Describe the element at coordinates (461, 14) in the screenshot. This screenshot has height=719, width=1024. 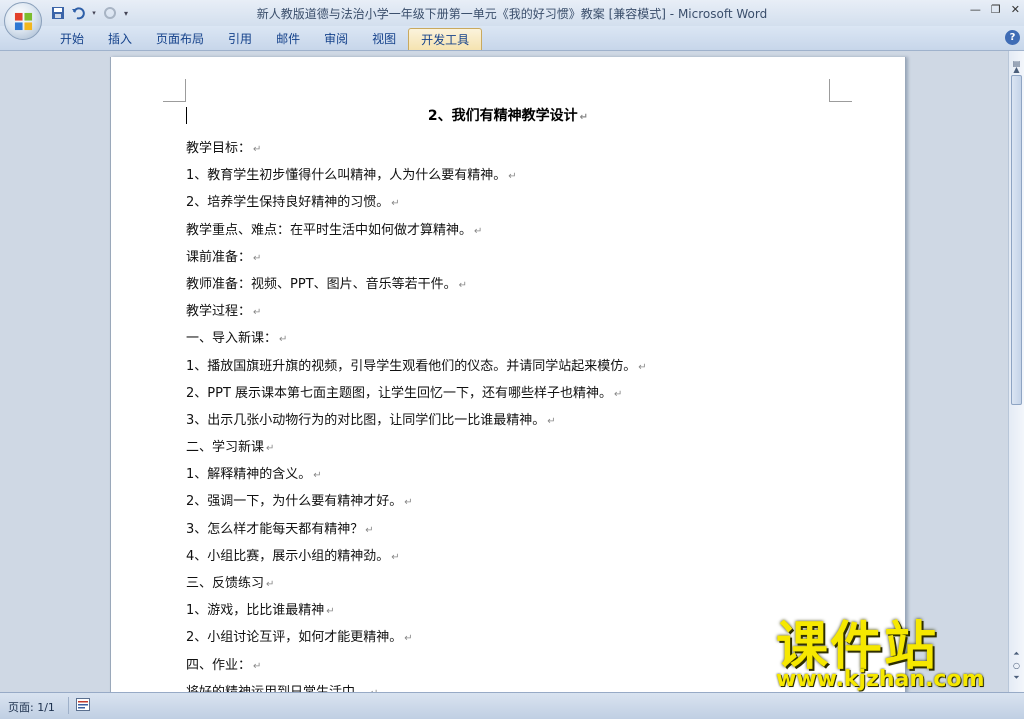
I see `document-name: 新人教版道德与法治小学一年级下册第一单元《我的好习惯》教案 [兼容模式]` at that location.